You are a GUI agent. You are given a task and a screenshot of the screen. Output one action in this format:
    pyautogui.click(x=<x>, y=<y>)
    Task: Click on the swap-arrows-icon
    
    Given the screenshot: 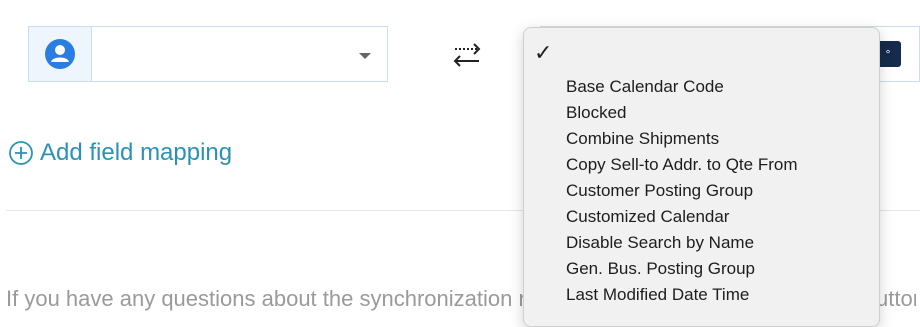 What is the action you would take?
    pyautogui.click(x=467, y=55)
    